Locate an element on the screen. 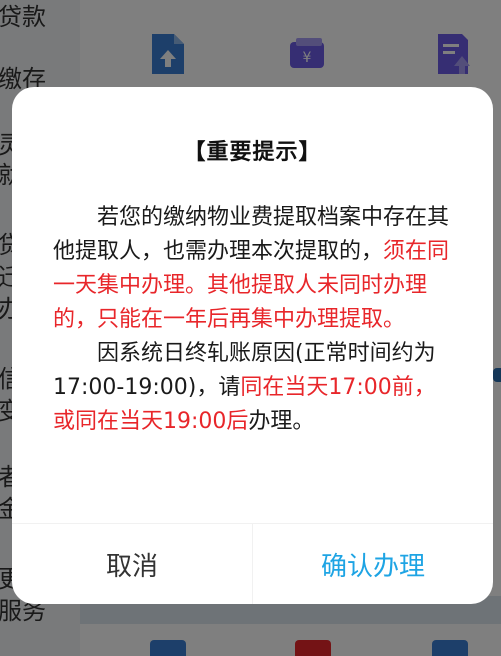 Image resolution: width=501 pixels, height=656 pixels. dialog-title: 【重要提示】 is located at coordinates (252, 152).